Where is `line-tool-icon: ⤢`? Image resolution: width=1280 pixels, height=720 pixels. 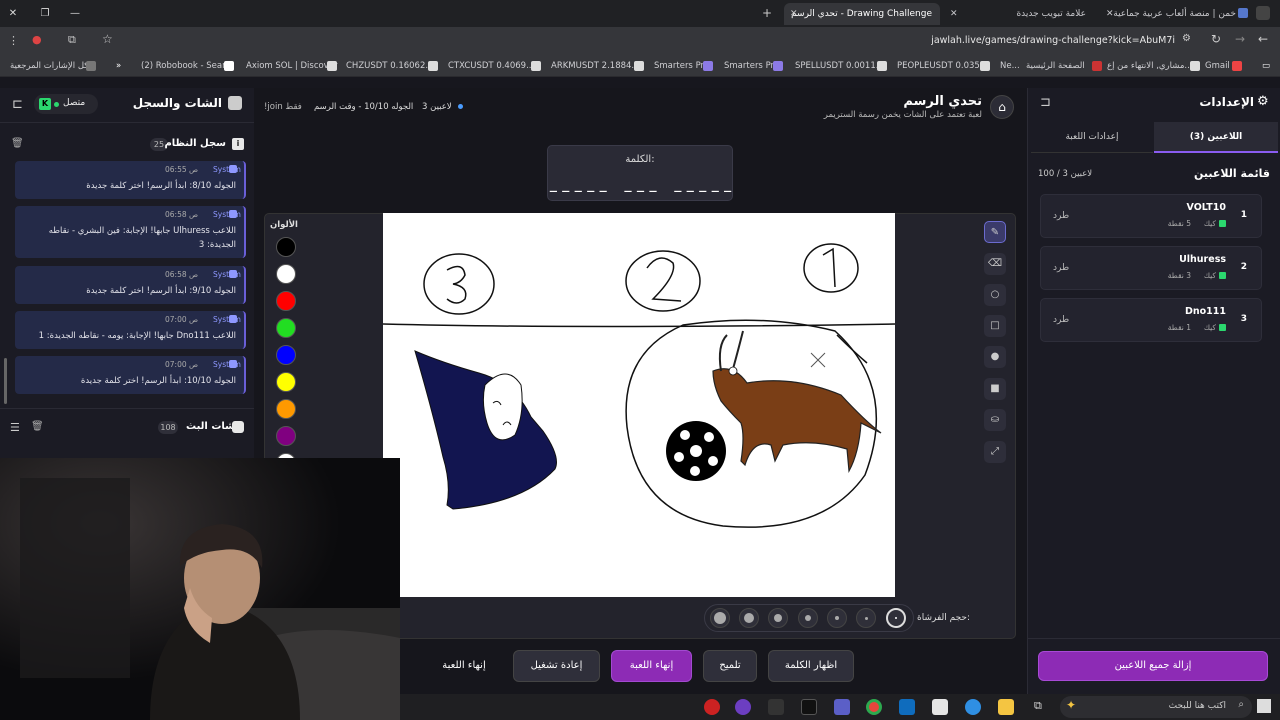 line-tool-icon: ⤢ is located at coordinates (995, 452).